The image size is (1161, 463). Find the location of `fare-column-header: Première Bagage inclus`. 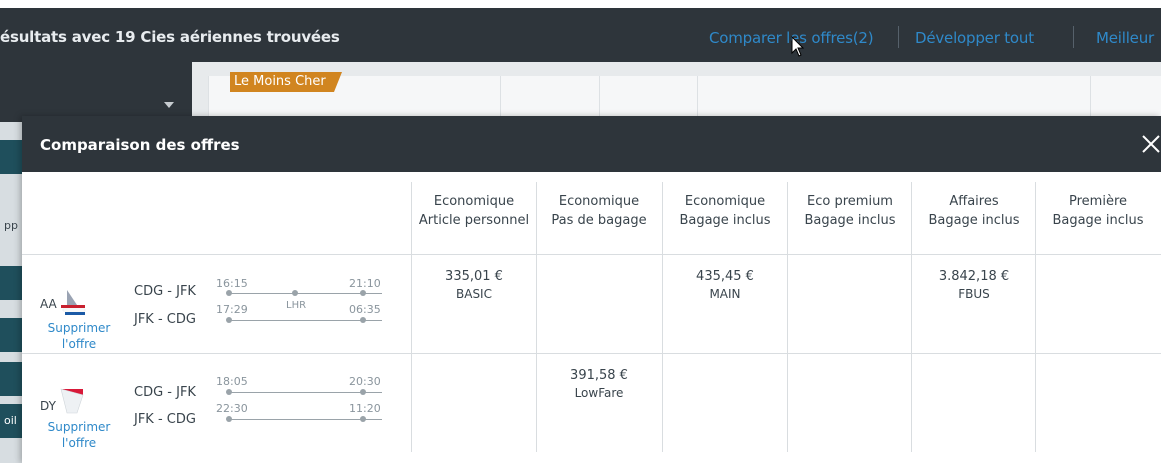

fare-column-header: Première Bagage inclus is located at coordinates (1098, 211).